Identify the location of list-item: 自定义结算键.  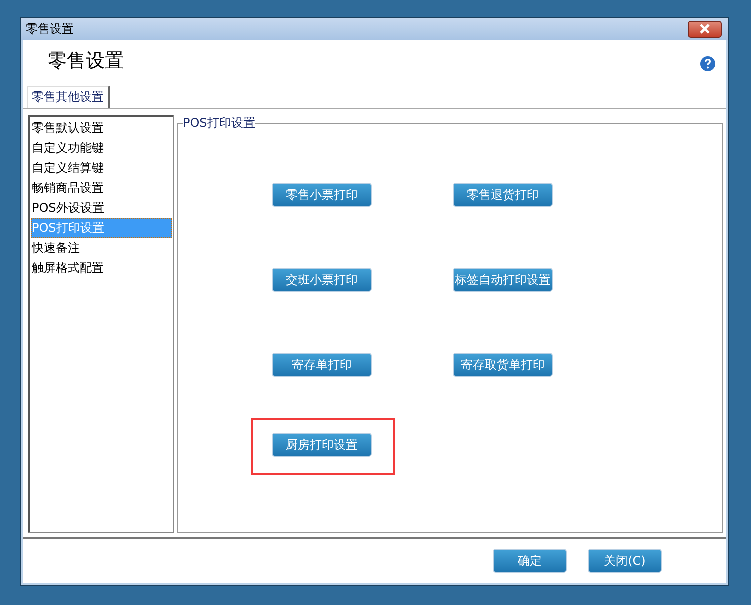
(101, 168).